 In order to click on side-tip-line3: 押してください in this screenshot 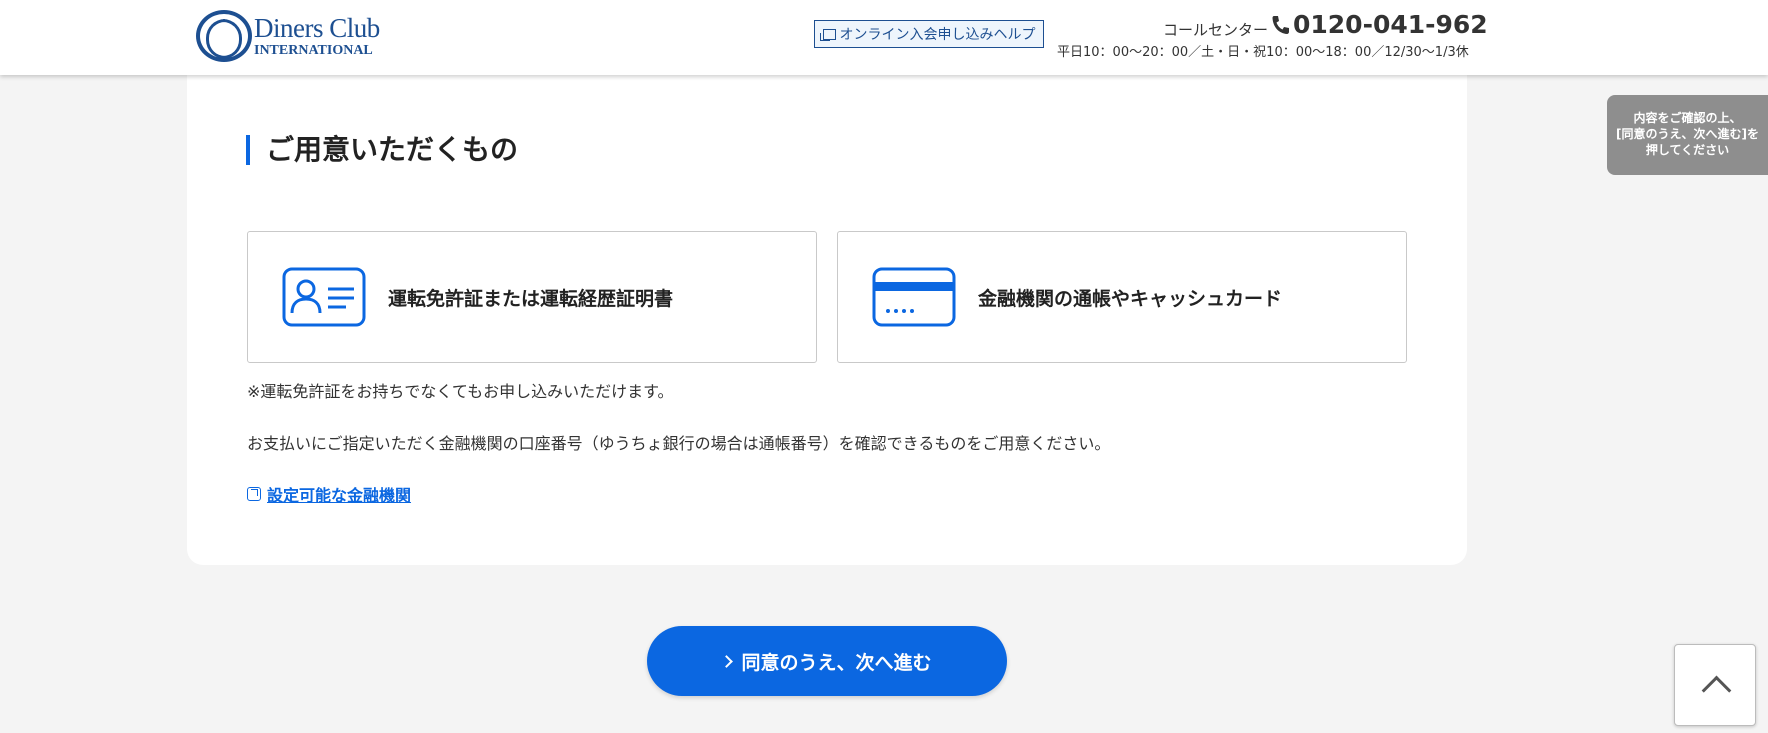, I will do `click(1687, 150)`.